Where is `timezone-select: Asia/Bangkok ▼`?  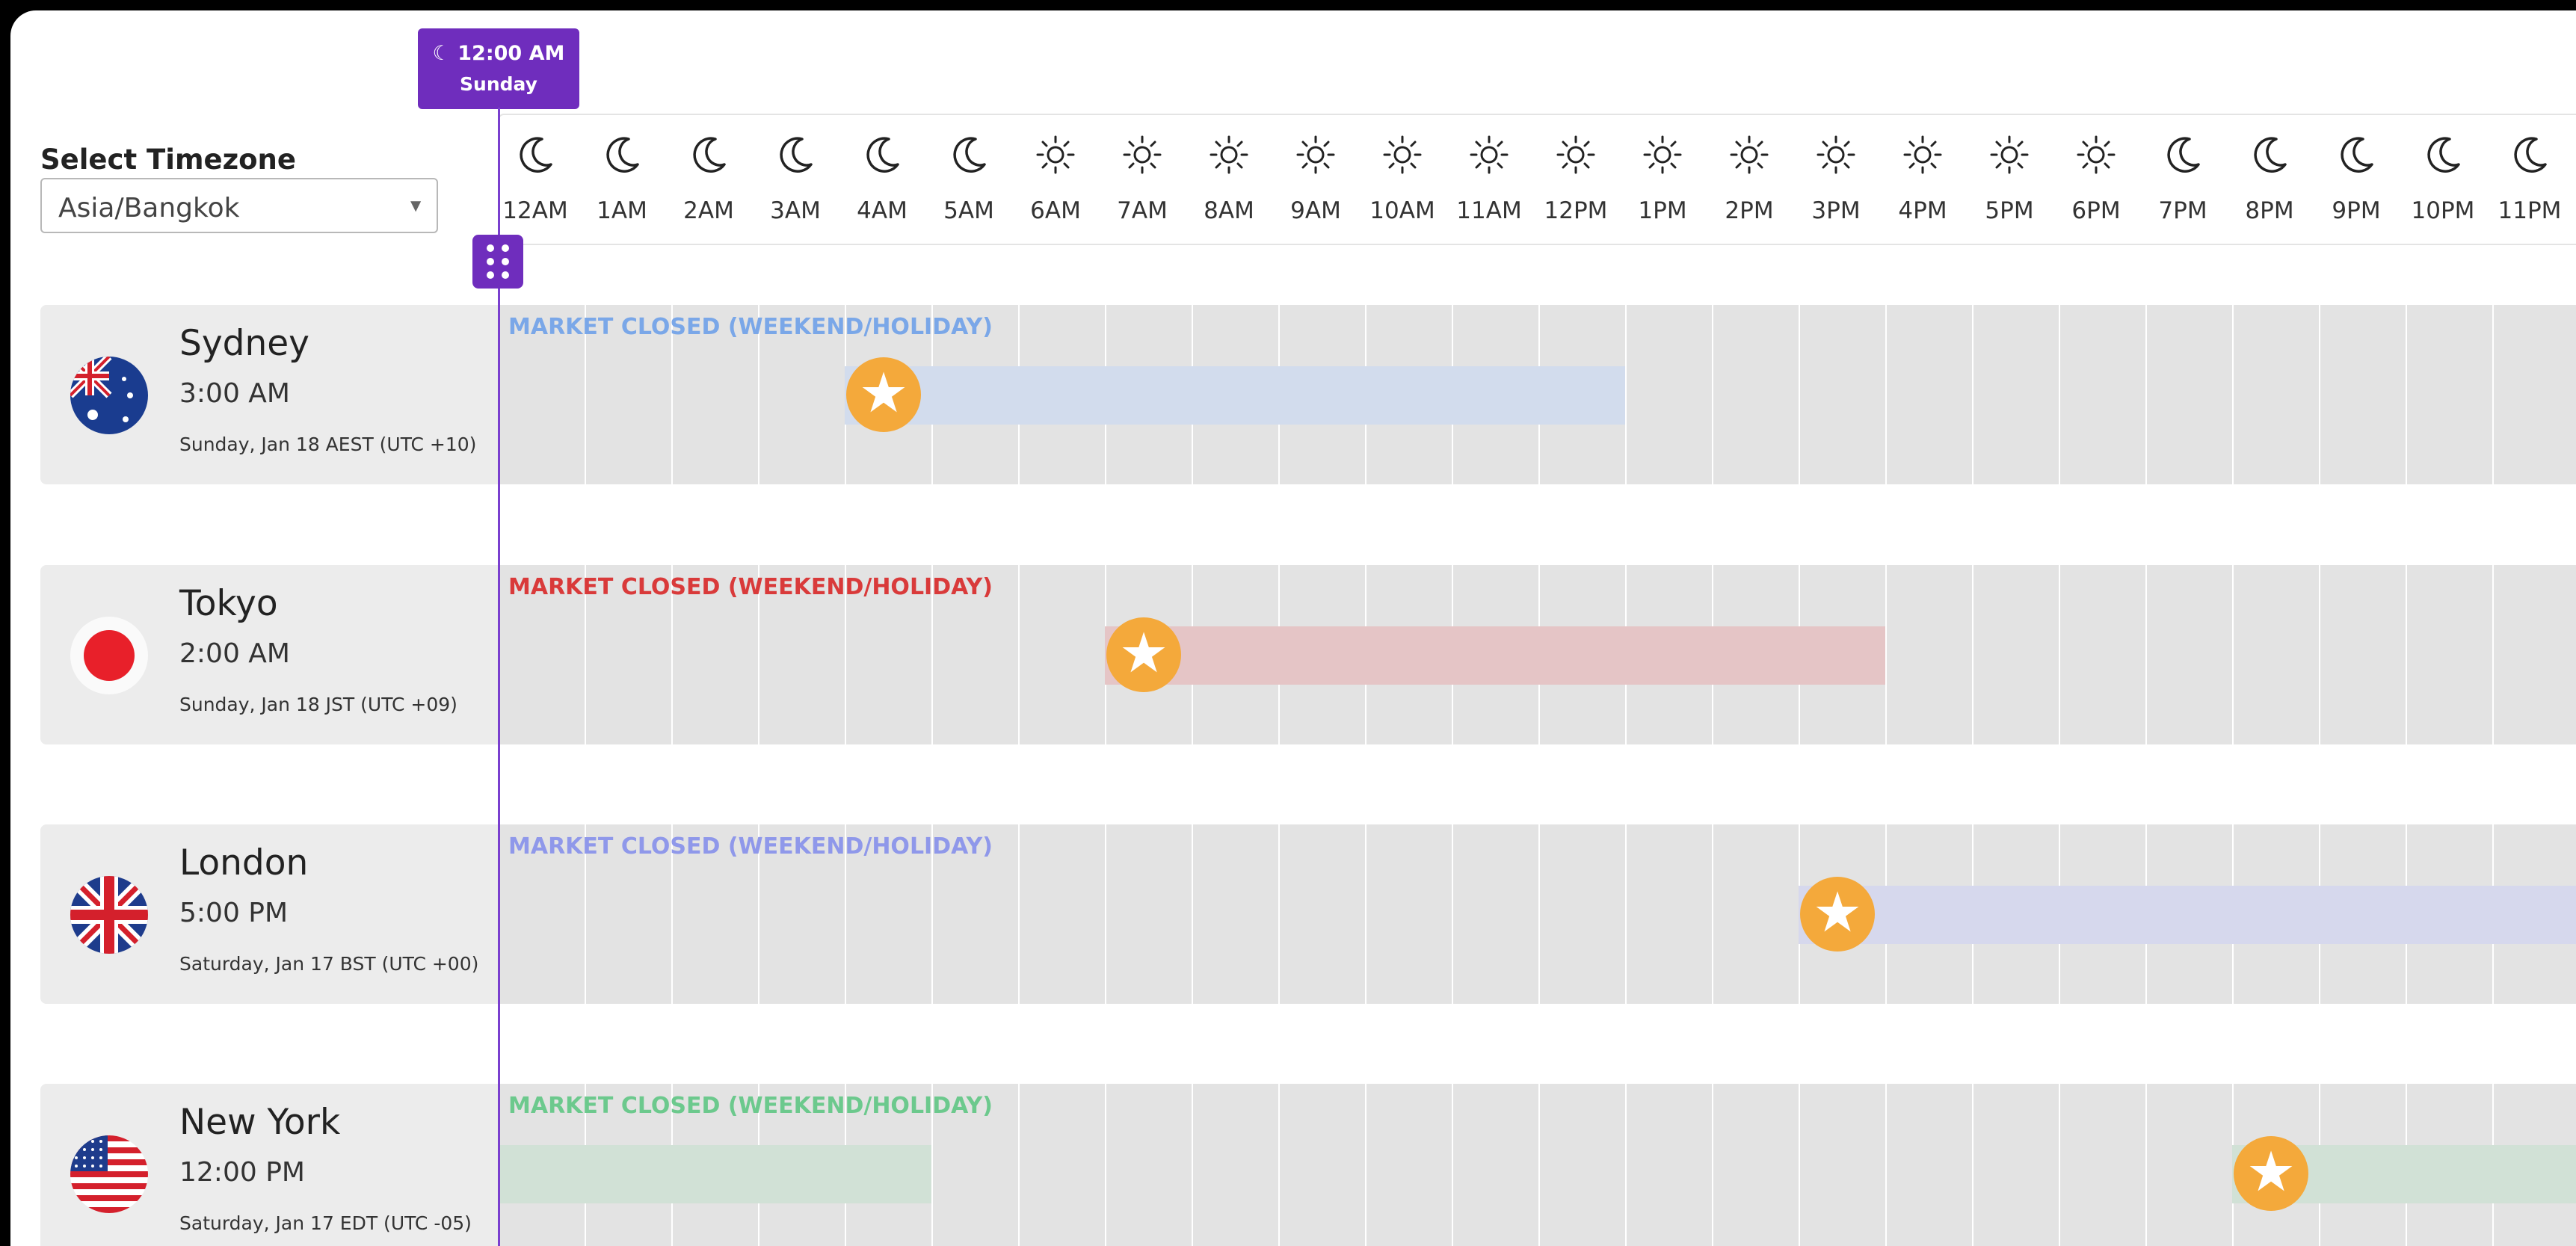
timezone-select: Asia/Bangkok ▼ is located at coordinates (239, 205).